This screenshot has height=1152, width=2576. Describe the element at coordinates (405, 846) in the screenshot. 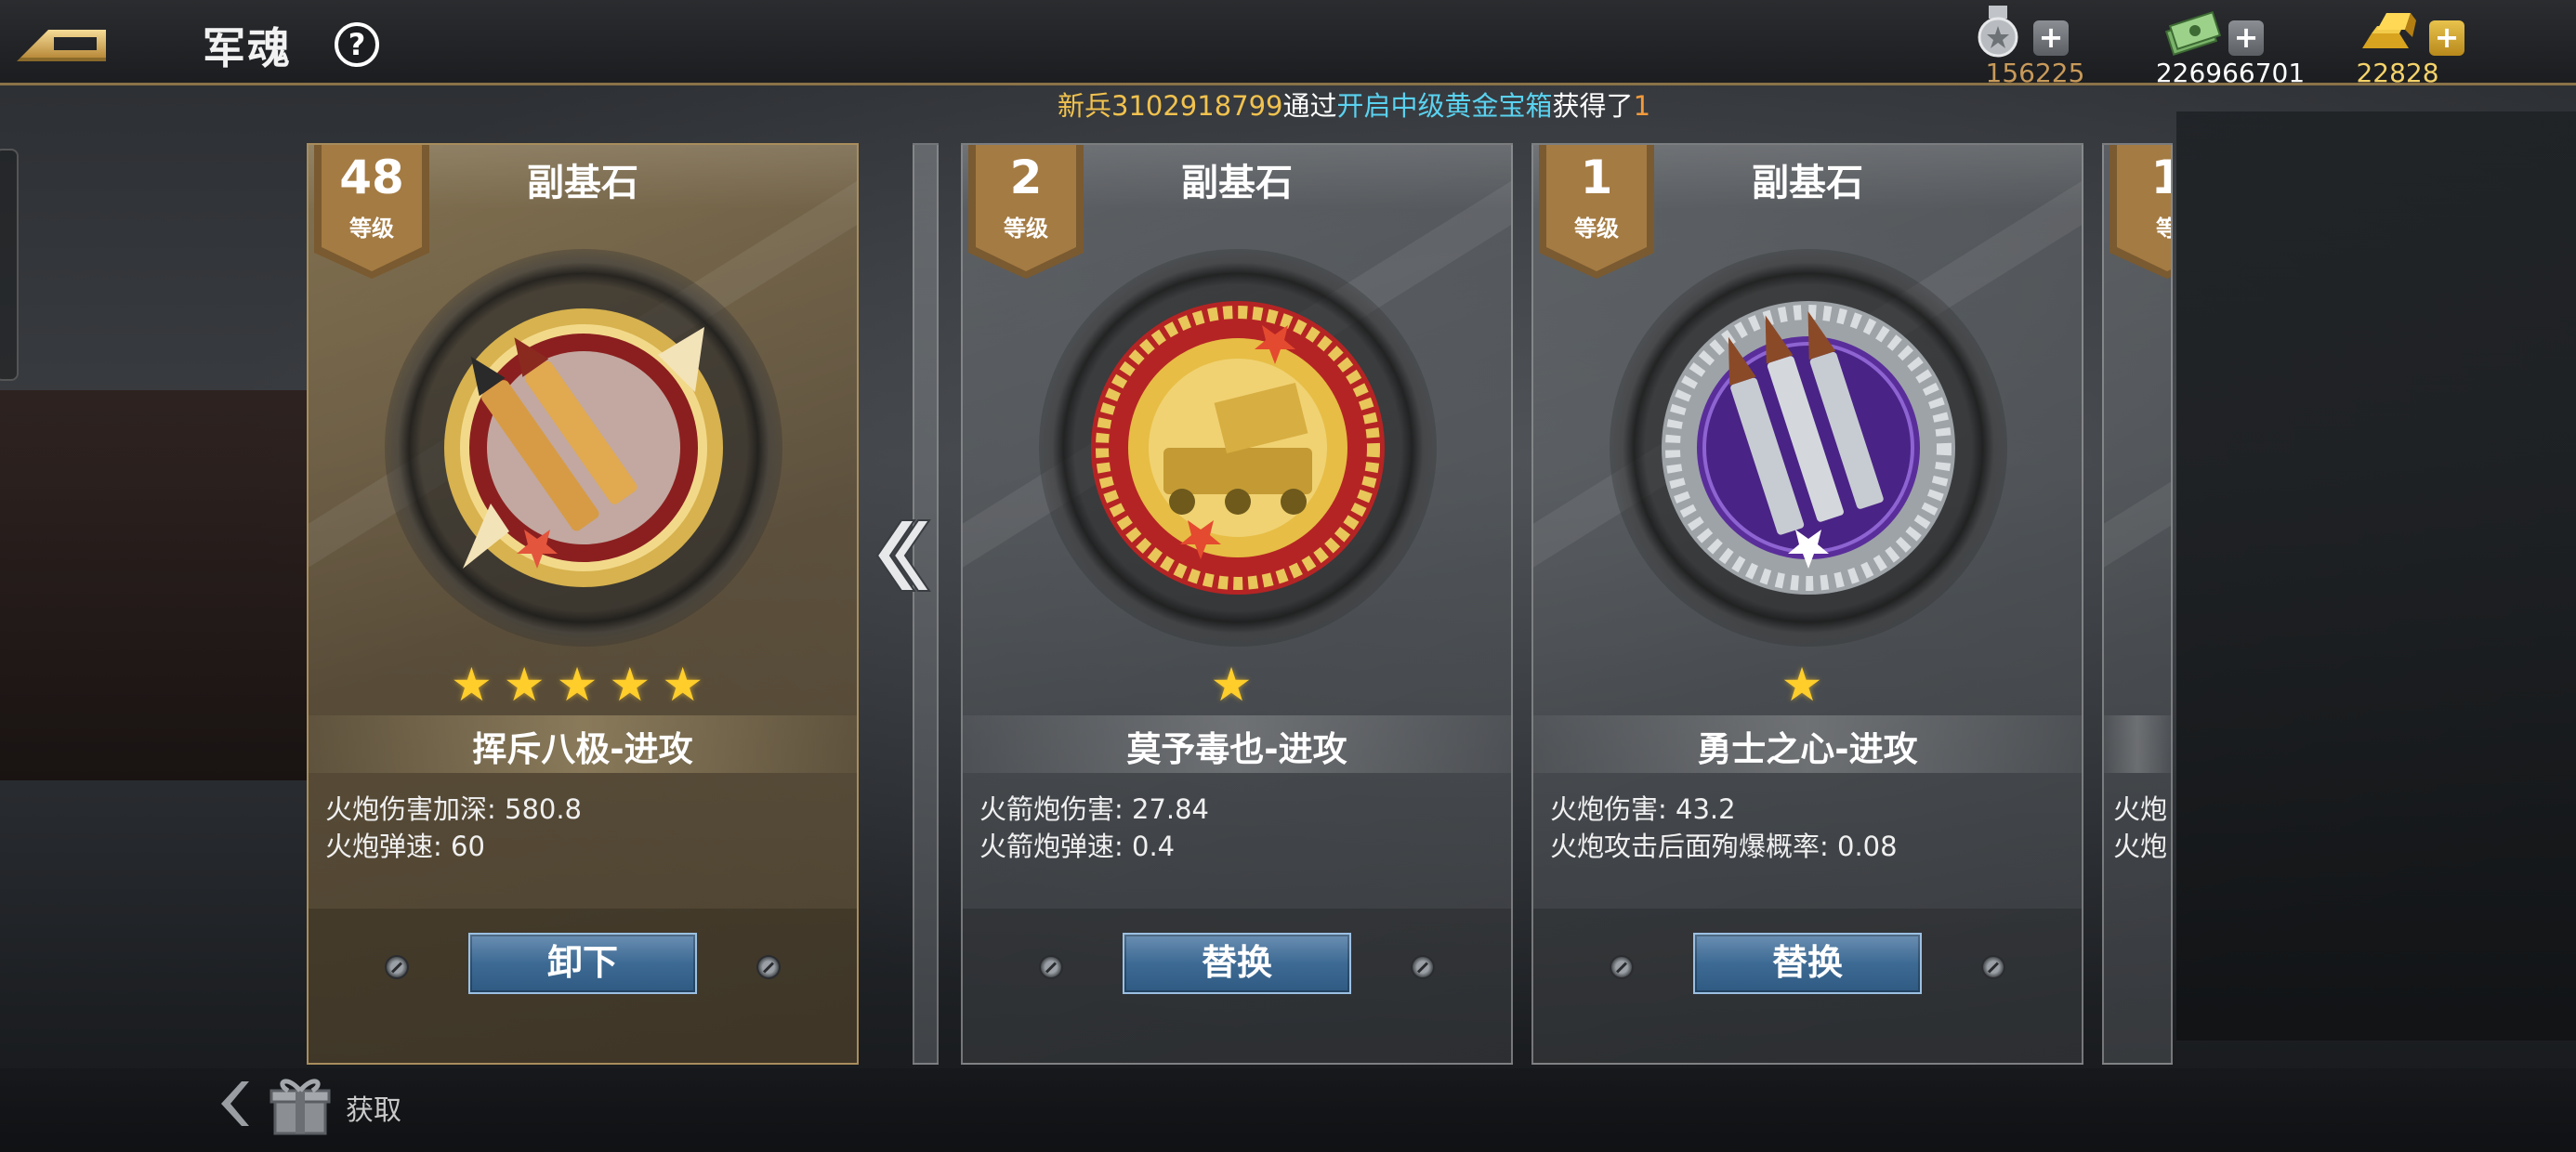

I see `stat-line: 火炮弹速: 60` at that location.